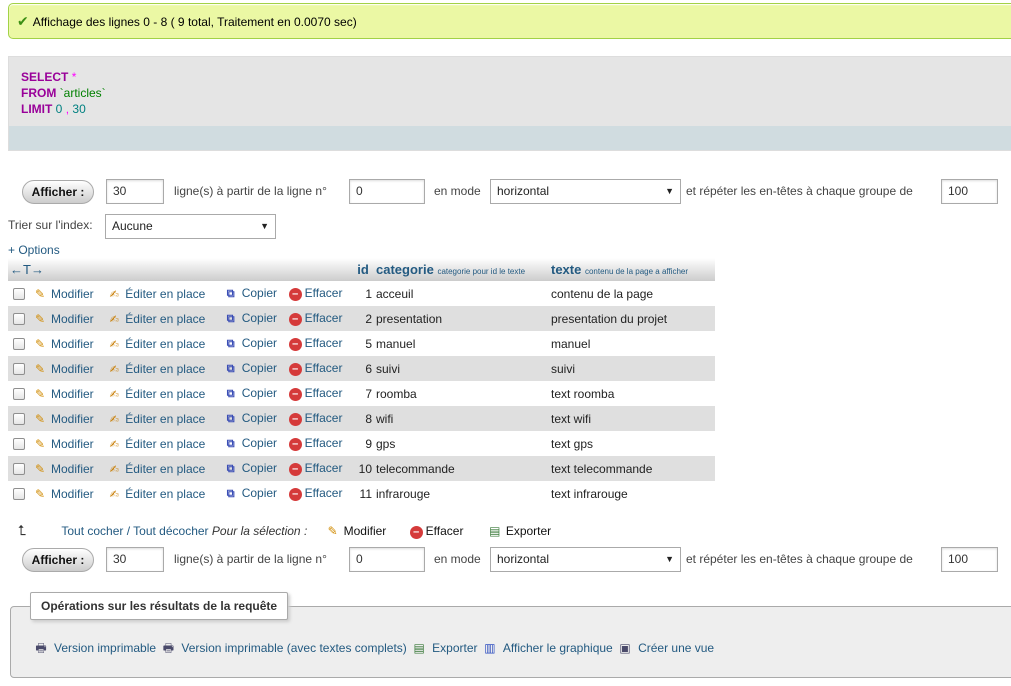  I want to click on row-categorie: wifi, so click(461, 418).